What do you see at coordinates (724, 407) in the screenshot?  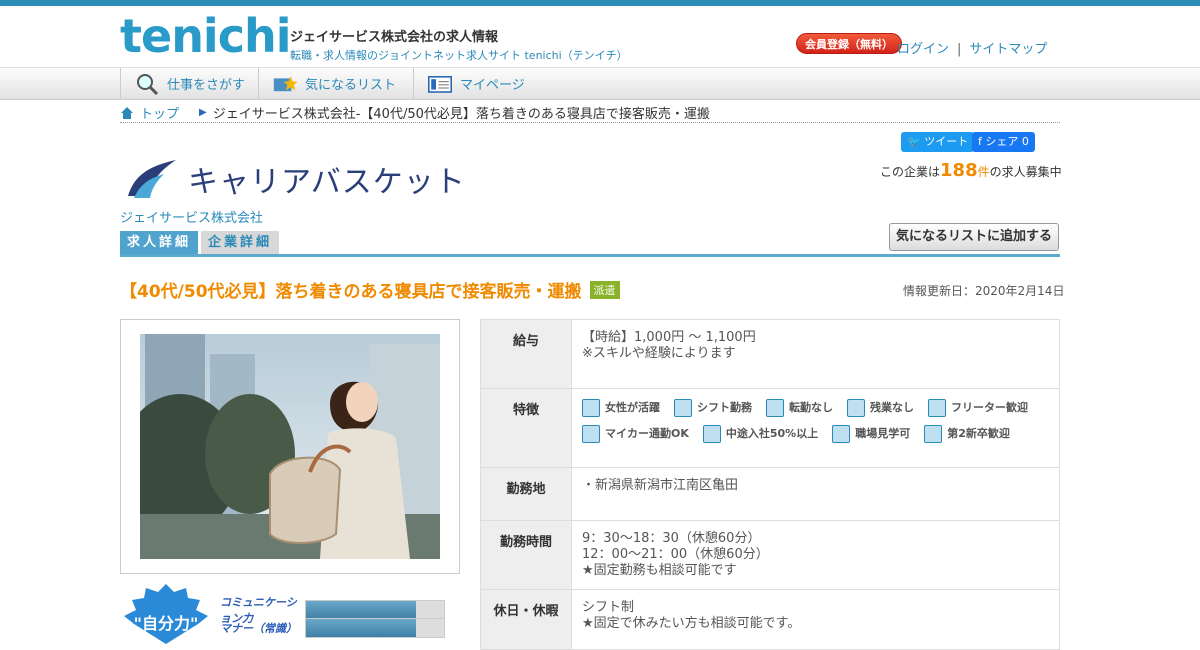 I see `feature-label: シフト勤務` at bounding box center [724, 407].